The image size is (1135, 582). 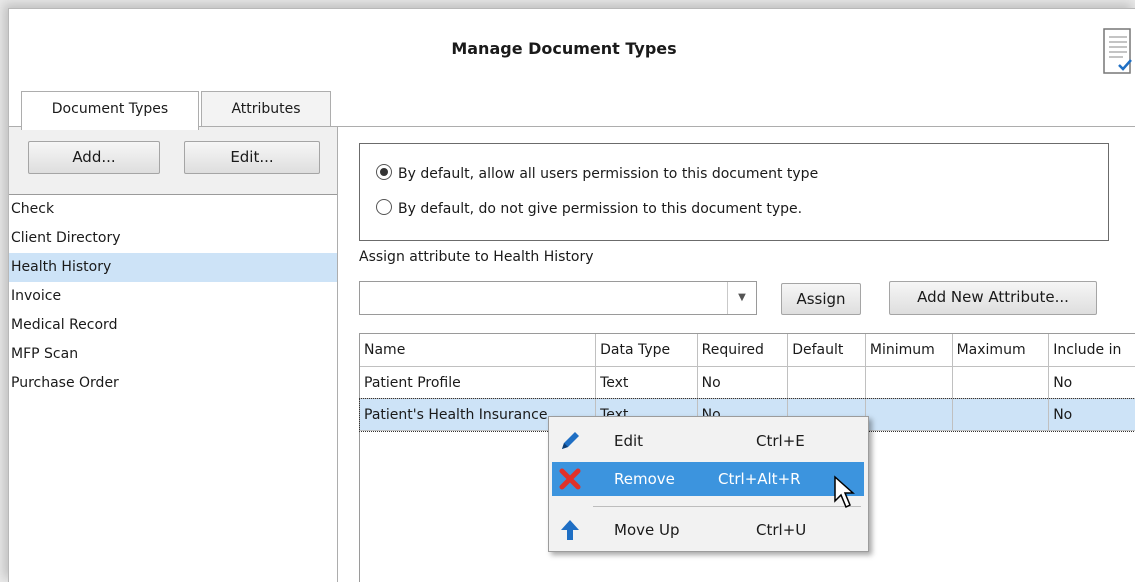 What do you see at coordinates (476, 257) in the screenshot?
I see `assign-attribute-label: Assign attribute to Health History` at bounding box center [476, 257].